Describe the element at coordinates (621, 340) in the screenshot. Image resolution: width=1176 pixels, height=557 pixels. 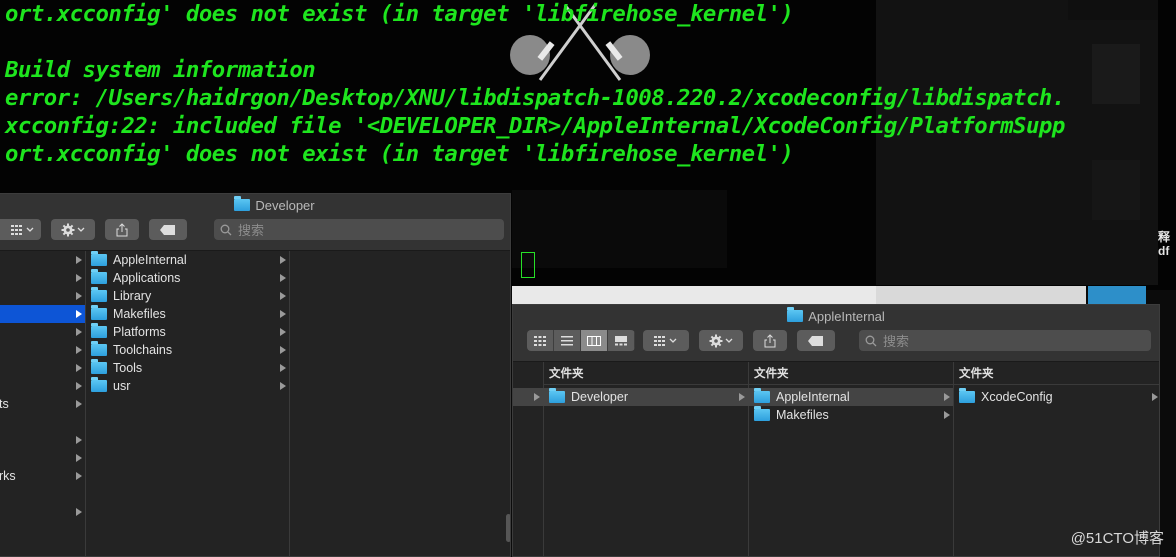
I see `gallery-view-icon` at that location.